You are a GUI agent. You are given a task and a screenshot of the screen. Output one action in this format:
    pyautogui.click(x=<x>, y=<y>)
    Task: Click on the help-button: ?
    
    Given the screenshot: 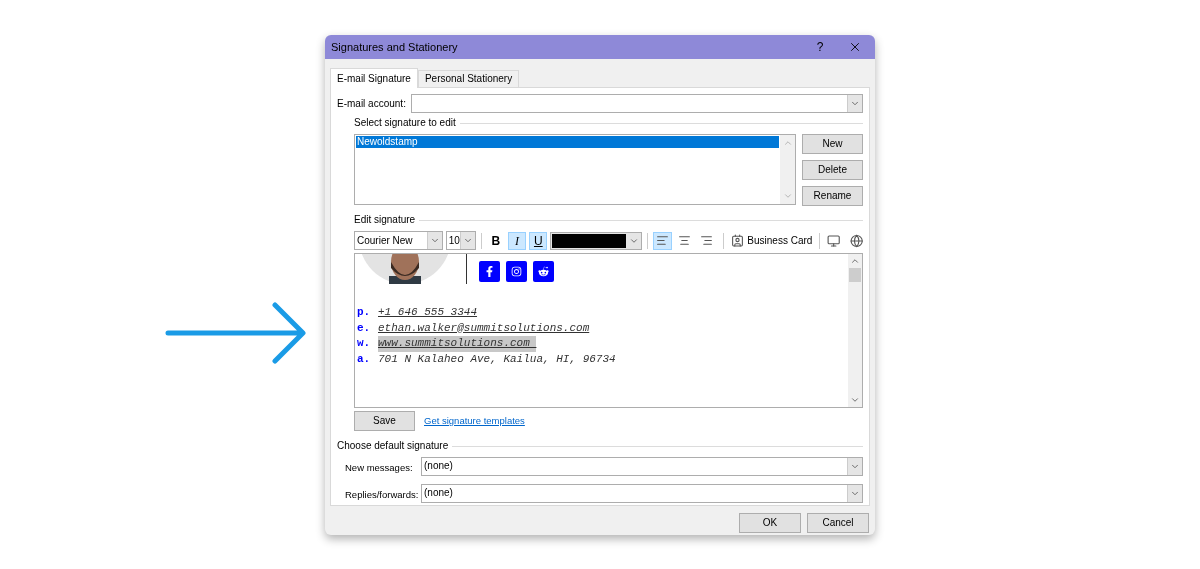 What is the action you would take?
    pyautogui.click(x=820, y=47)
    